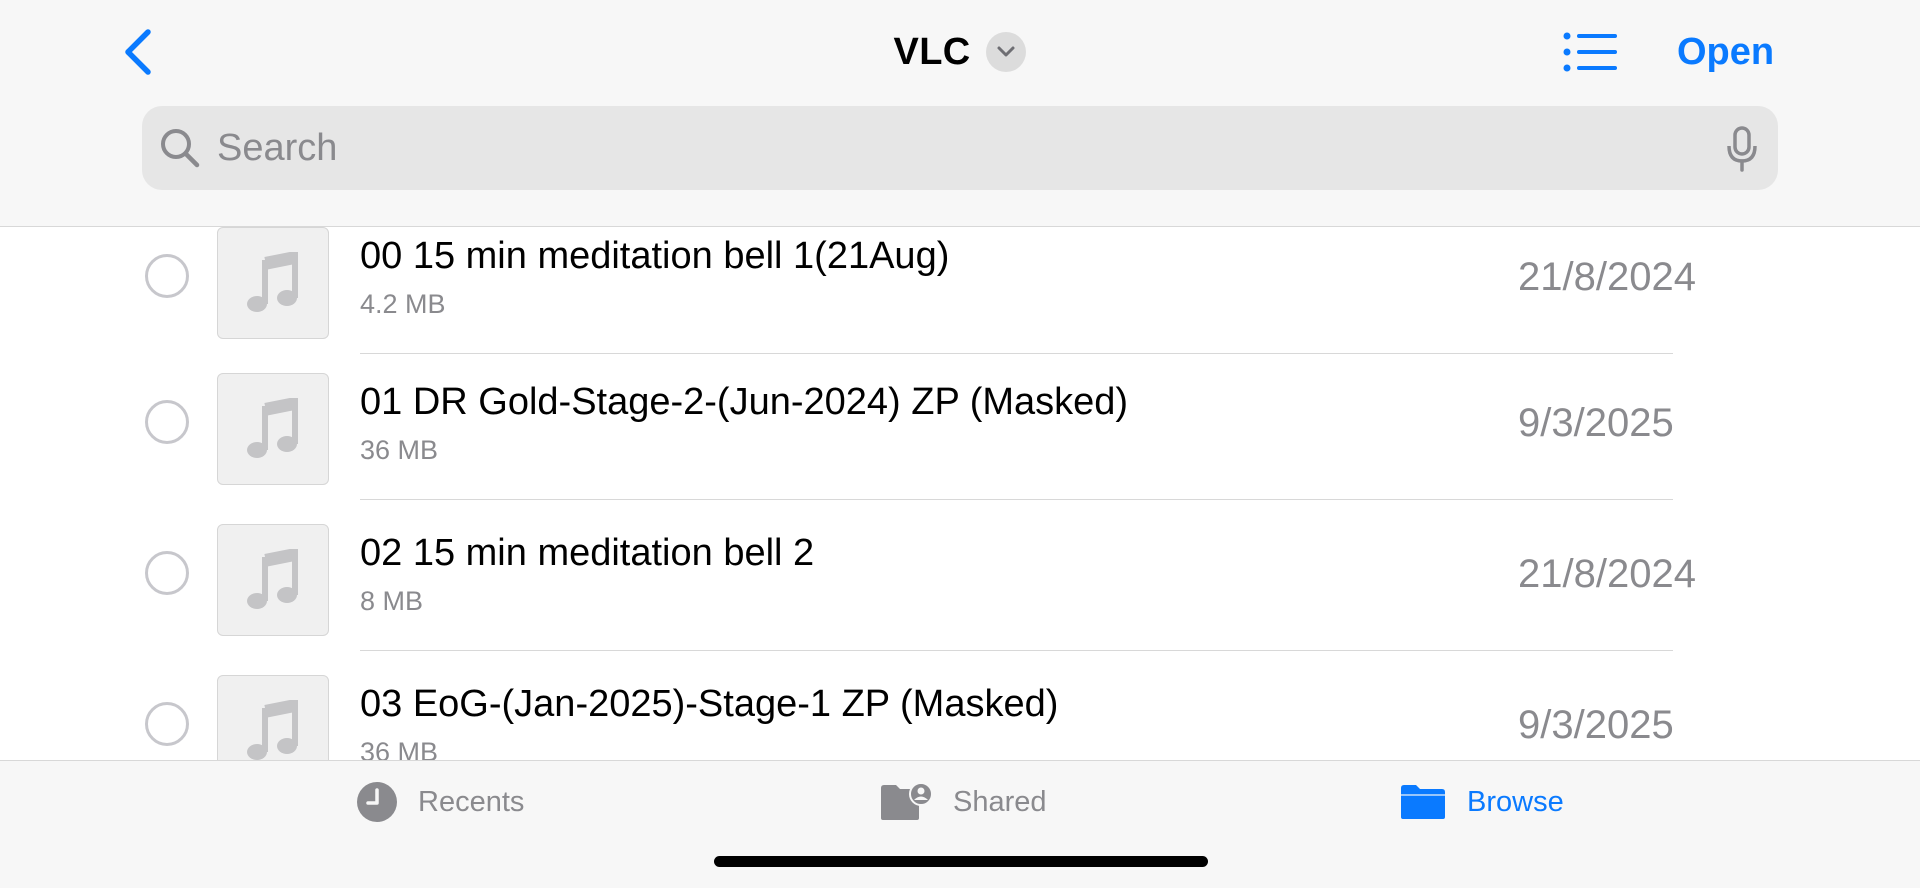 The width and height of the screenshot is (1920, 888). Describe the element at coordinates (1423, 802) in the screenshot. I see `folder-icon` at that location.